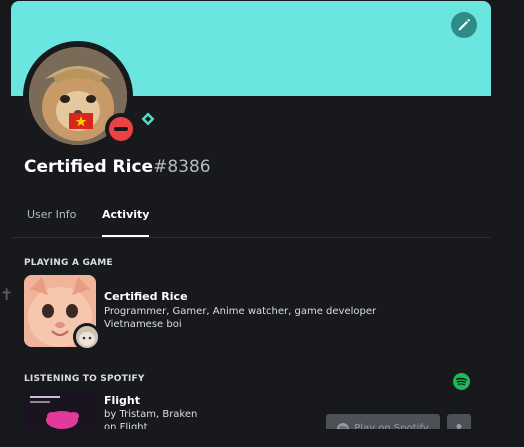  What do you see at coordinates (60, 409) in the screenshot?
I see `album-cover` at bounding box center [60, 409].